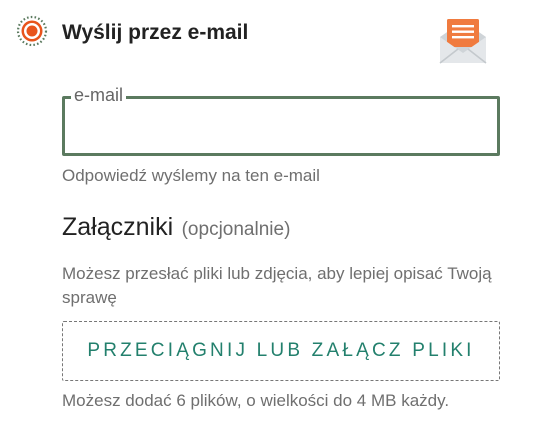  I want to click on email-field-group: e-mail, so click(281, 120).